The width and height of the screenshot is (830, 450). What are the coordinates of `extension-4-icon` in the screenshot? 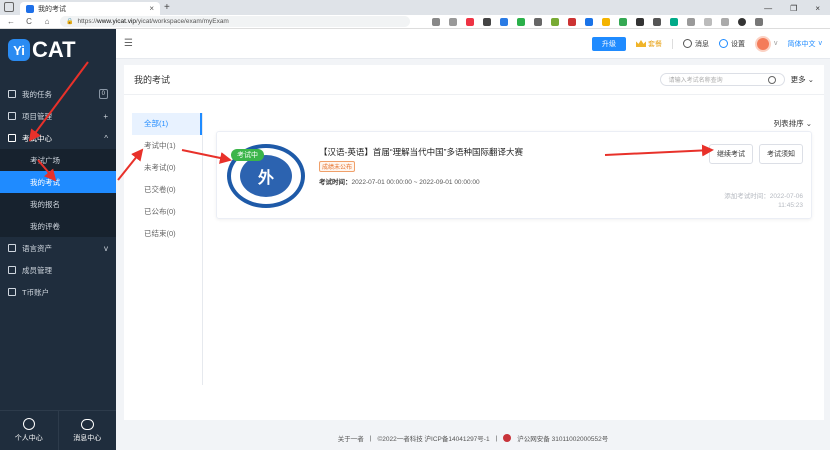 It's located at (521, 21).